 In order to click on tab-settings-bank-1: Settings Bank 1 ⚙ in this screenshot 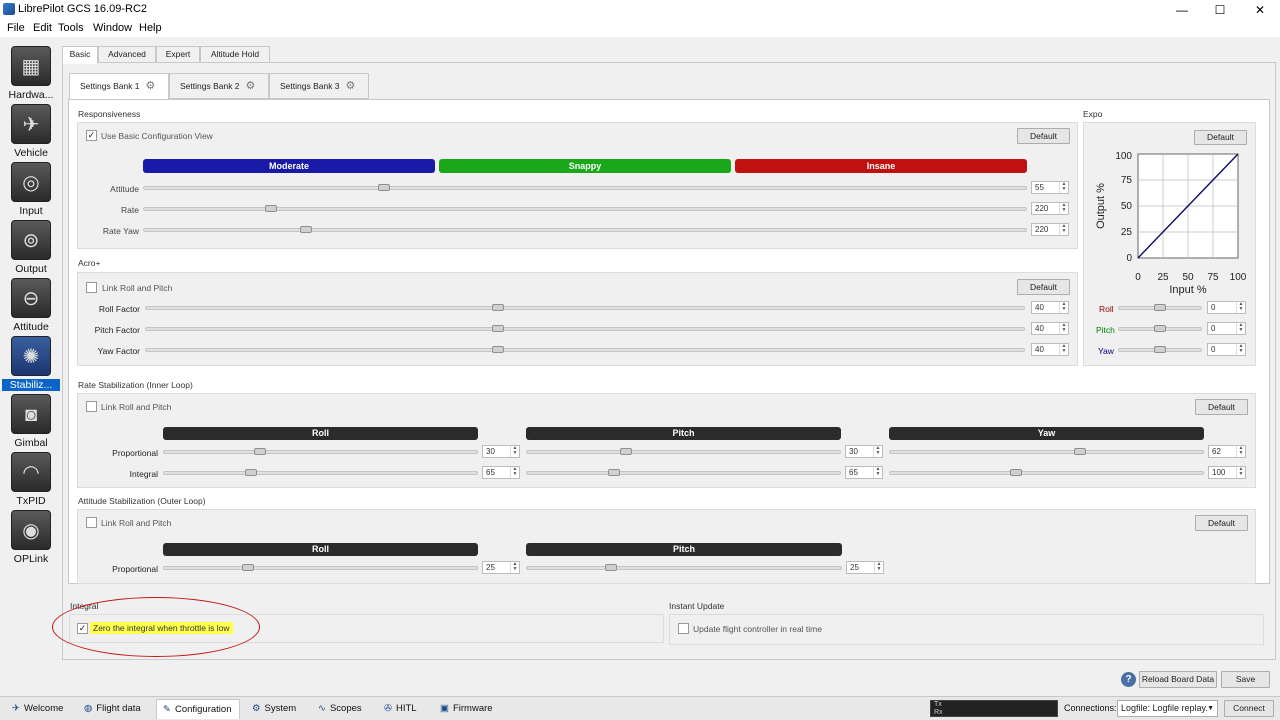, I will do `click(119, 86)`.